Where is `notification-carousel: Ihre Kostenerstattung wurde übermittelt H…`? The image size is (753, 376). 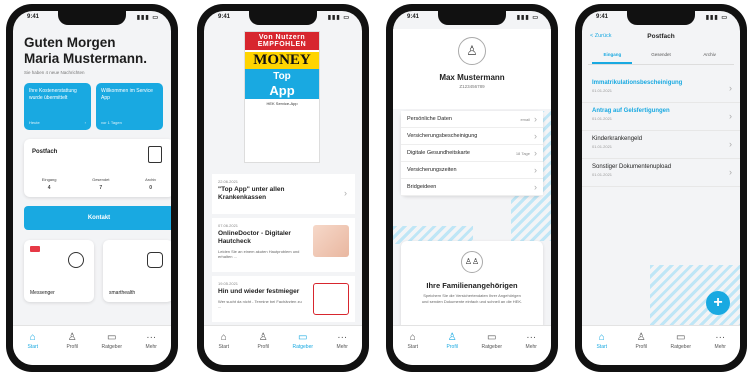 notification-carousel: Ihre Kostenerstattung wurde übermittelt H… is located at coordinates (93, 106).